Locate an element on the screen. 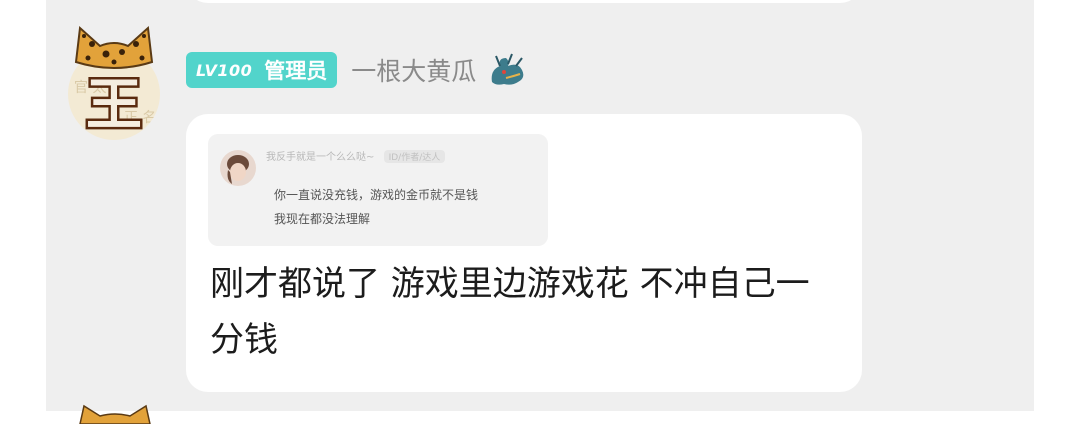  quote-tag: ID/作者/达人 is located at coordinates (414, 156).